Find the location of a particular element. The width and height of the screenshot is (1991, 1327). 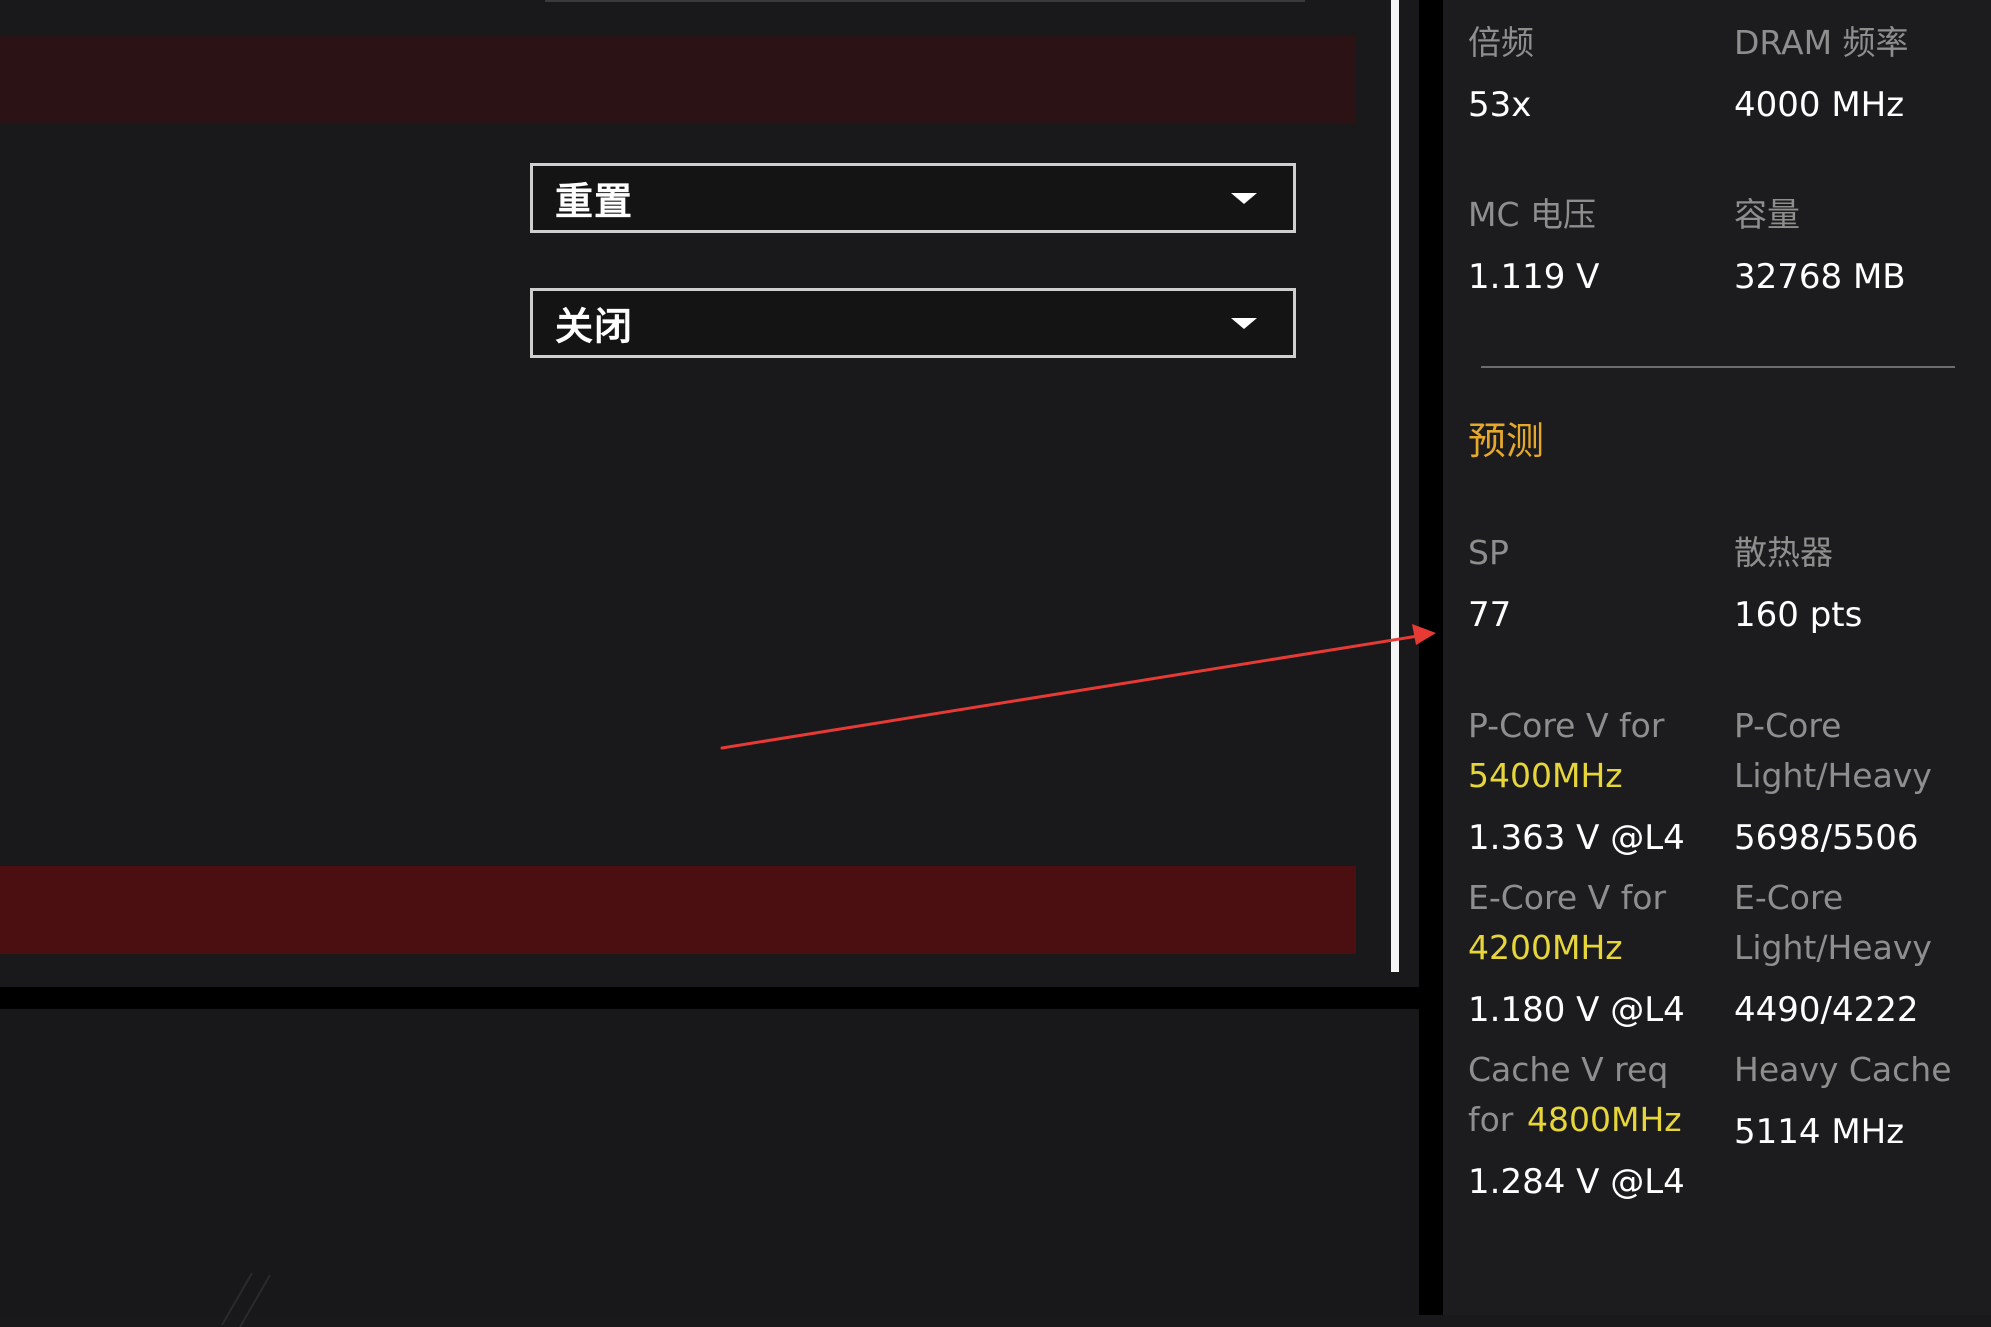

divider is located at coordinates (1718, 367).